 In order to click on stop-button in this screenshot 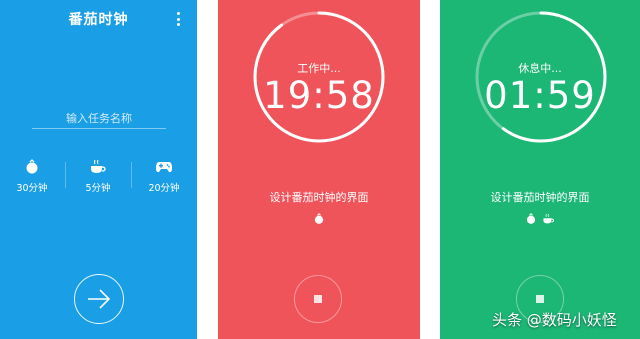, I will do `click(318, 299)`.